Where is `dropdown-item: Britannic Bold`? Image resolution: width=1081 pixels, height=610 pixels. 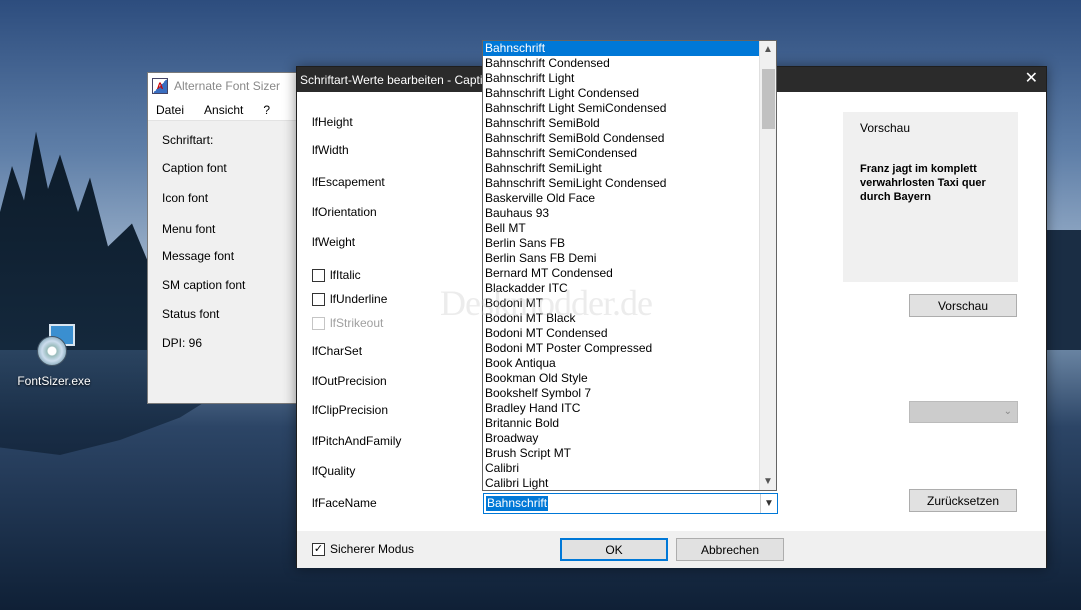 dropdown-item: Britannic Bold is located at coordinates (621, 423).